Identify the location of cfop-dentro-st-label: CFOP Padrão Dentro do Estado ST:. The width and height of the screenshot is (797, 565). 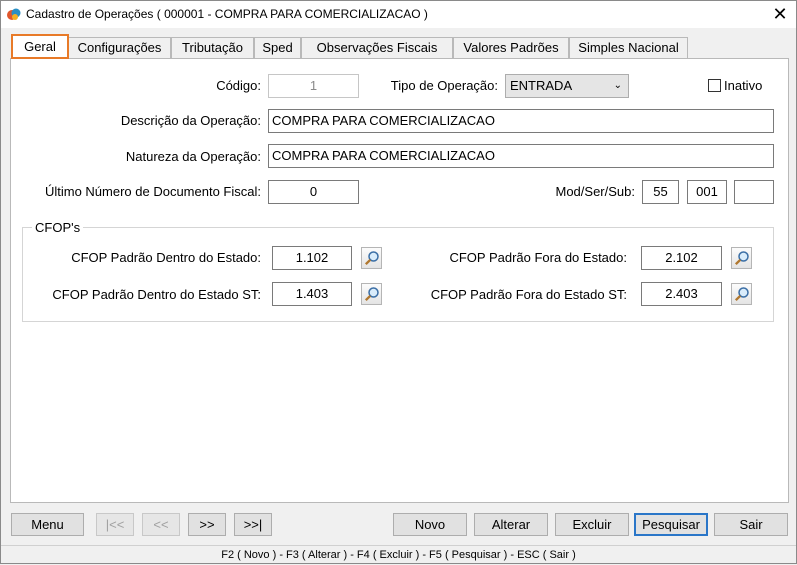
(156, 294).